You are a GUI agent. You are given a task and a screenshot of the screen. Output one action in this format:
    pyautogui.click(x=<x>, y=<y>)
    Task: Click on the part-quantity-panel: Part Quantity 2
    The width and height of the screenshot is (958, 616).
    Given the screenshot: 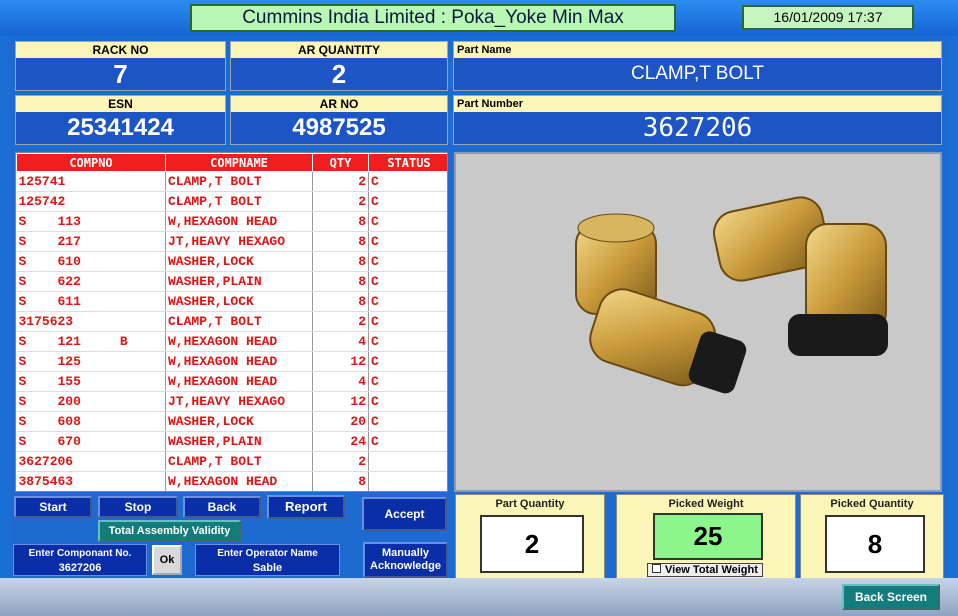 What is the action you would take?
    pyautogui.click(x=530, y=536)
    